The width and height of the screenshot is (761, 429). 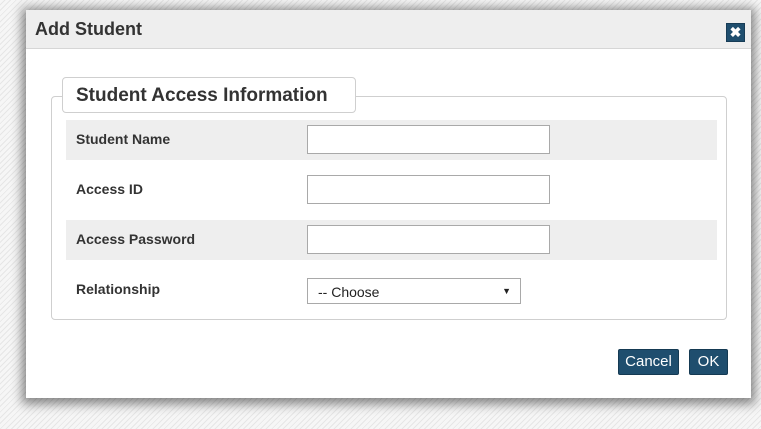 I want to click on relationship-label: Relationship, so click(x=118, y=289).